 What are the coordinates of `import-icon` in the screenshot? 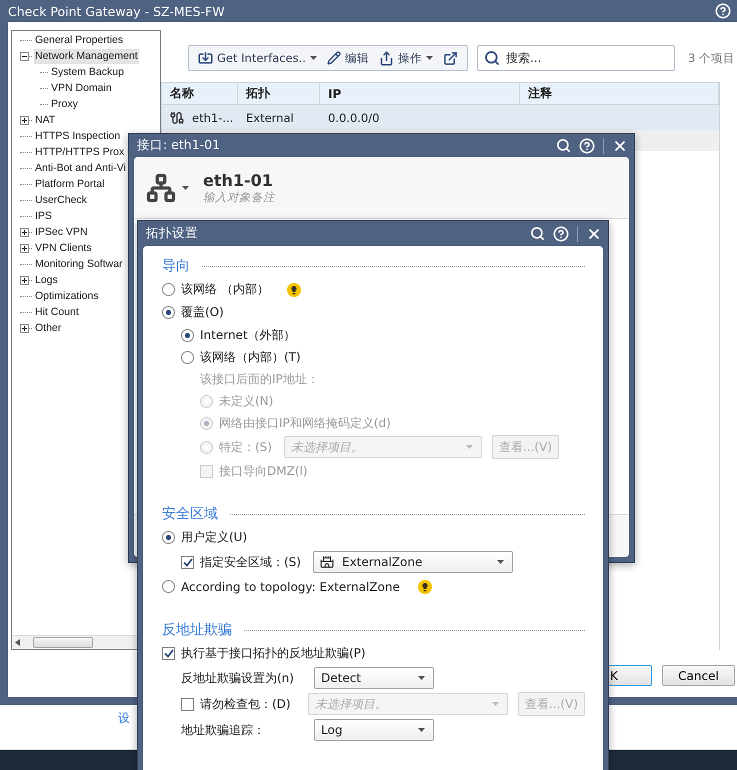 It's located at (205, 58).